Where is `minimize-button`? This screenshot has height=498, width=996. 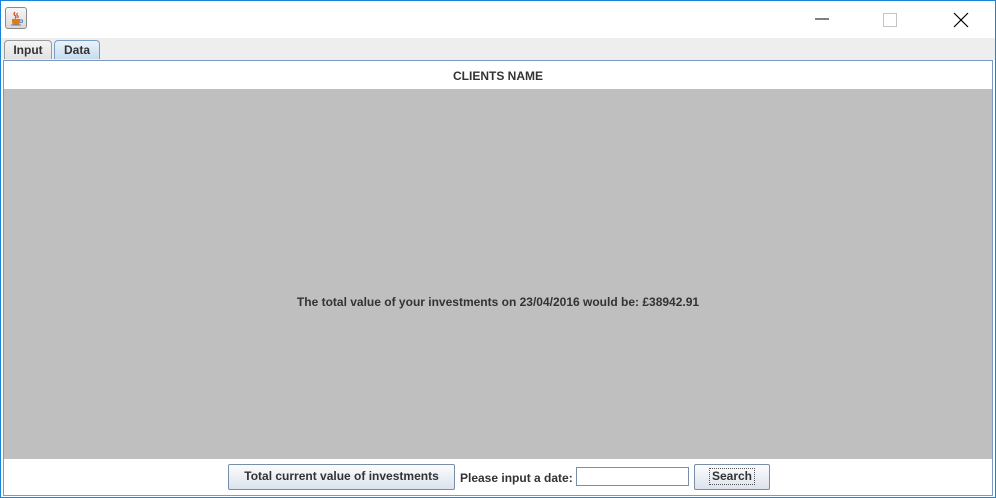
minimize-button is located at coordinates (822, 19).